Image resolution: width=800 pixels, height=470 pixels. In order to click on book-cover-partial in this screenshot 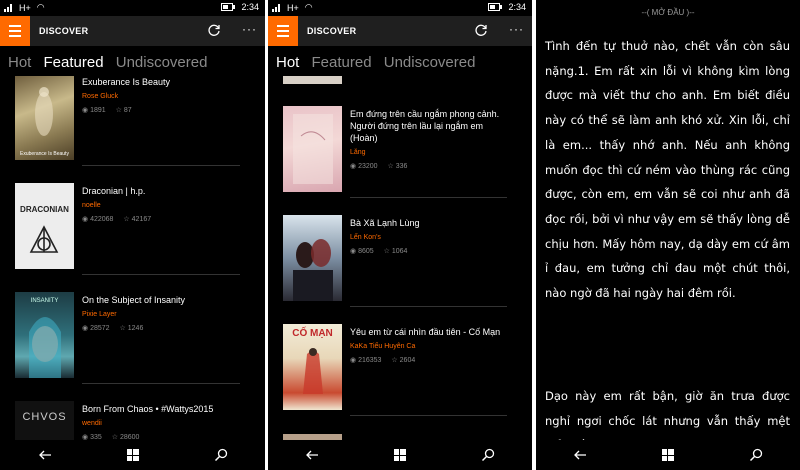, I will do `click(312, 80)`.